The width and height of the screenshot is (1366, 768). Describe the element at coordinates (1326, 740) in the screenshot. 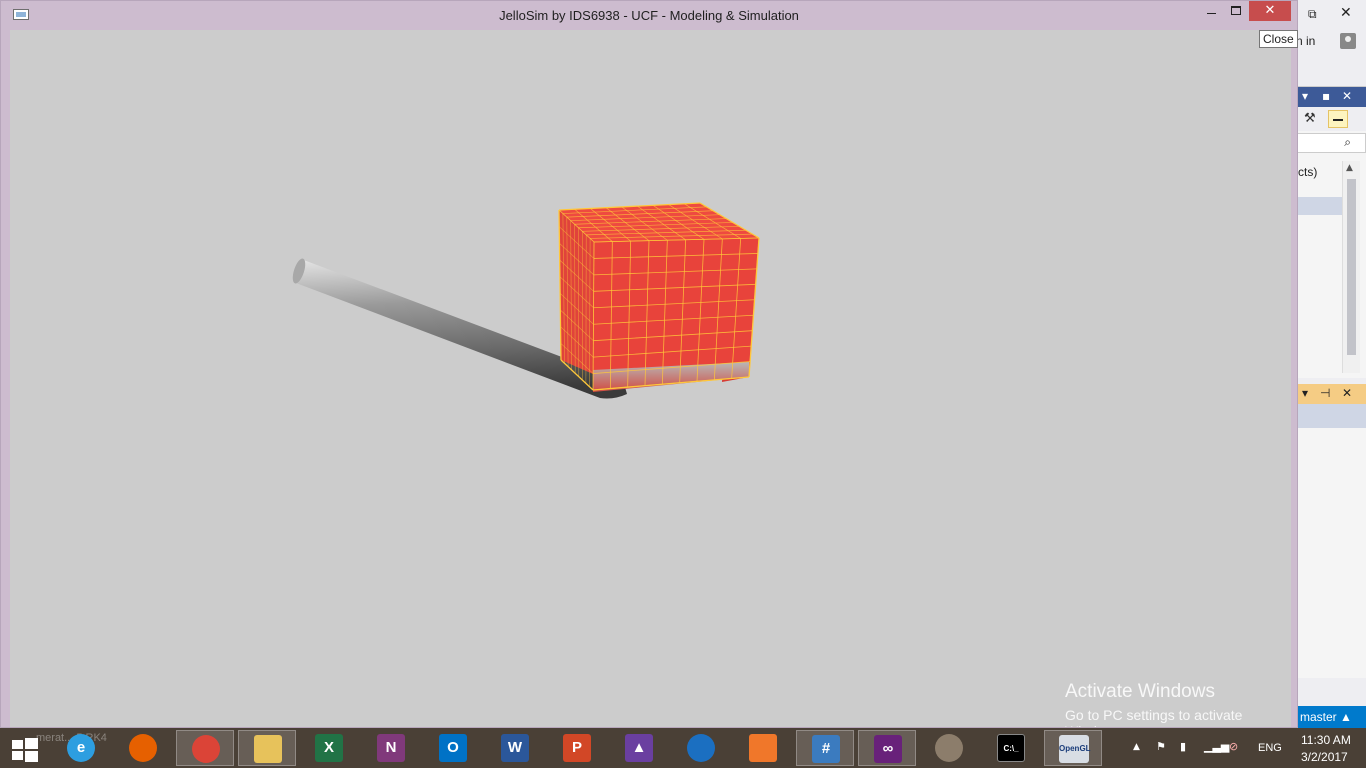

I see `clock-time: 11:30 AM` at that location.